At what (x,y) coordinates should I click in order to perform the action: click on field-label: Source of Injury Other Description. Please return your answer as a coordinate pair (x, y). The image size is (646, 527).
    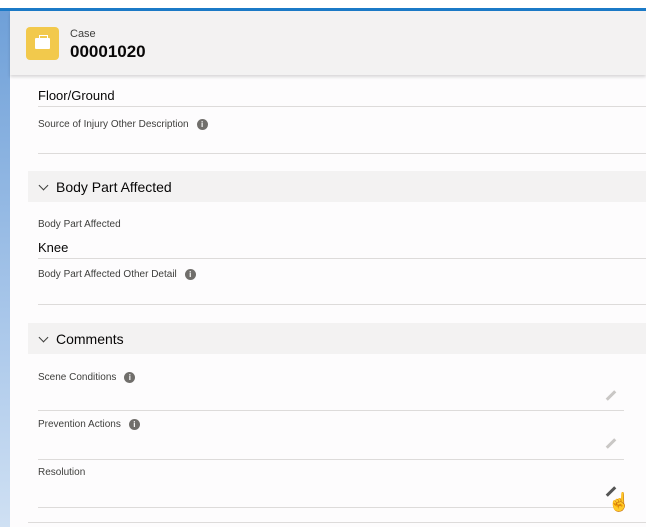
    Looking at the image, I should click on (113, 125).